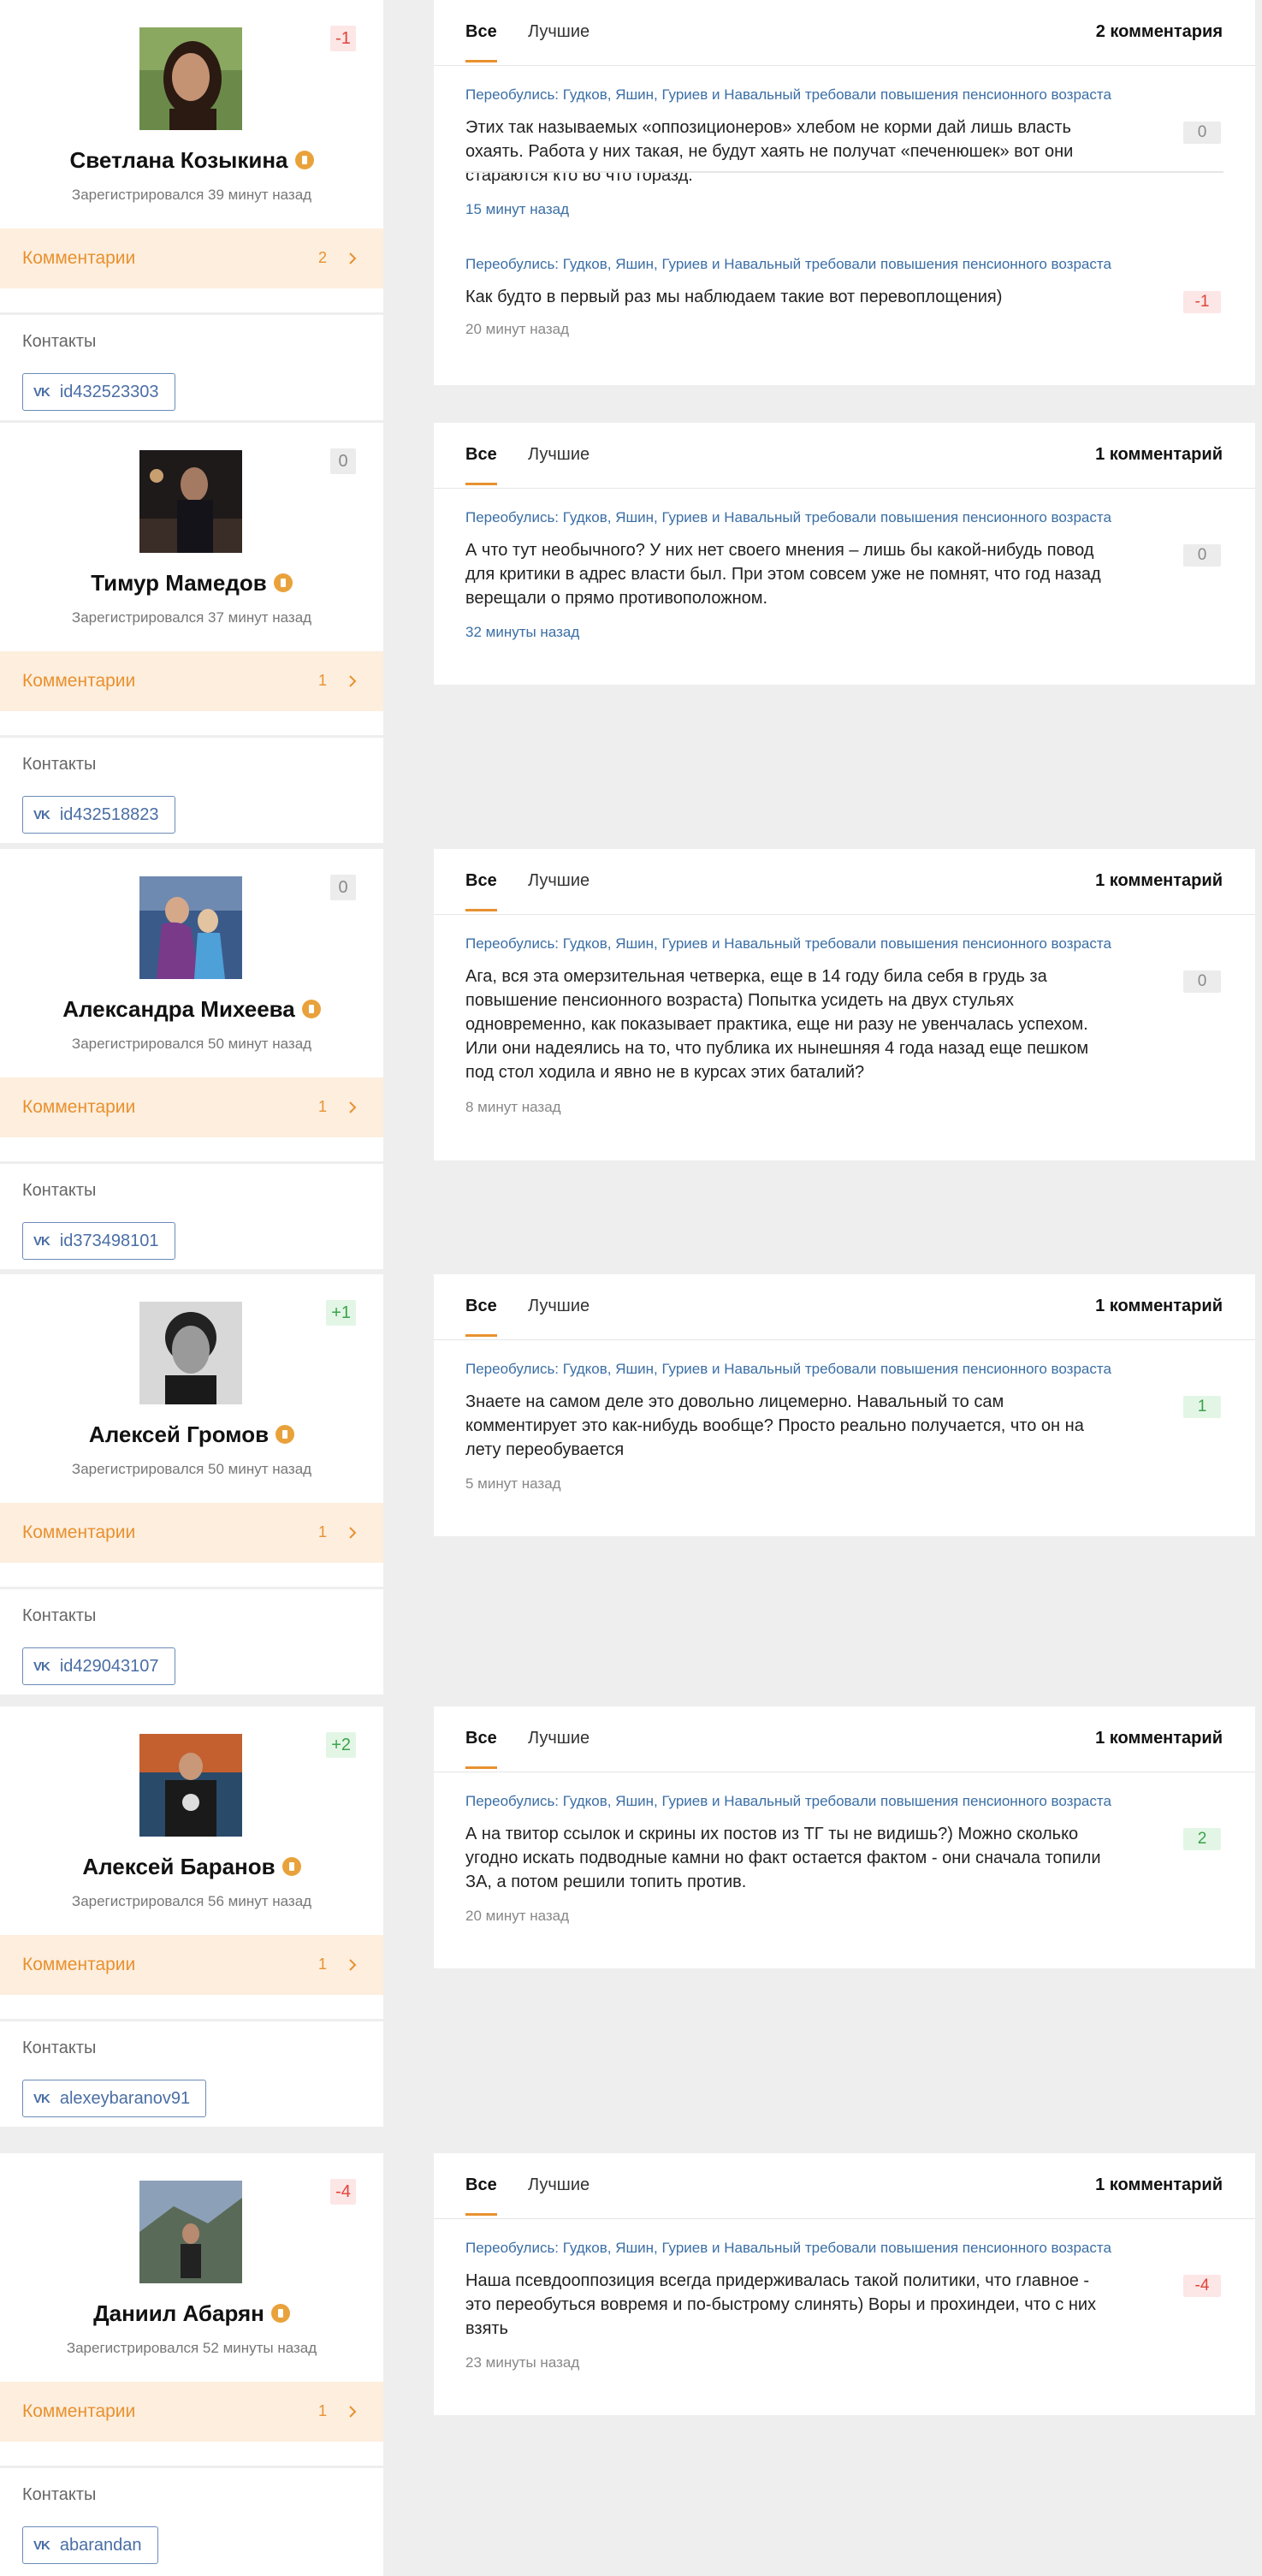  Describe the element at coordinates (178, 2313) in the screenshot. I see `user-name: Даниил Абарян` at that location.